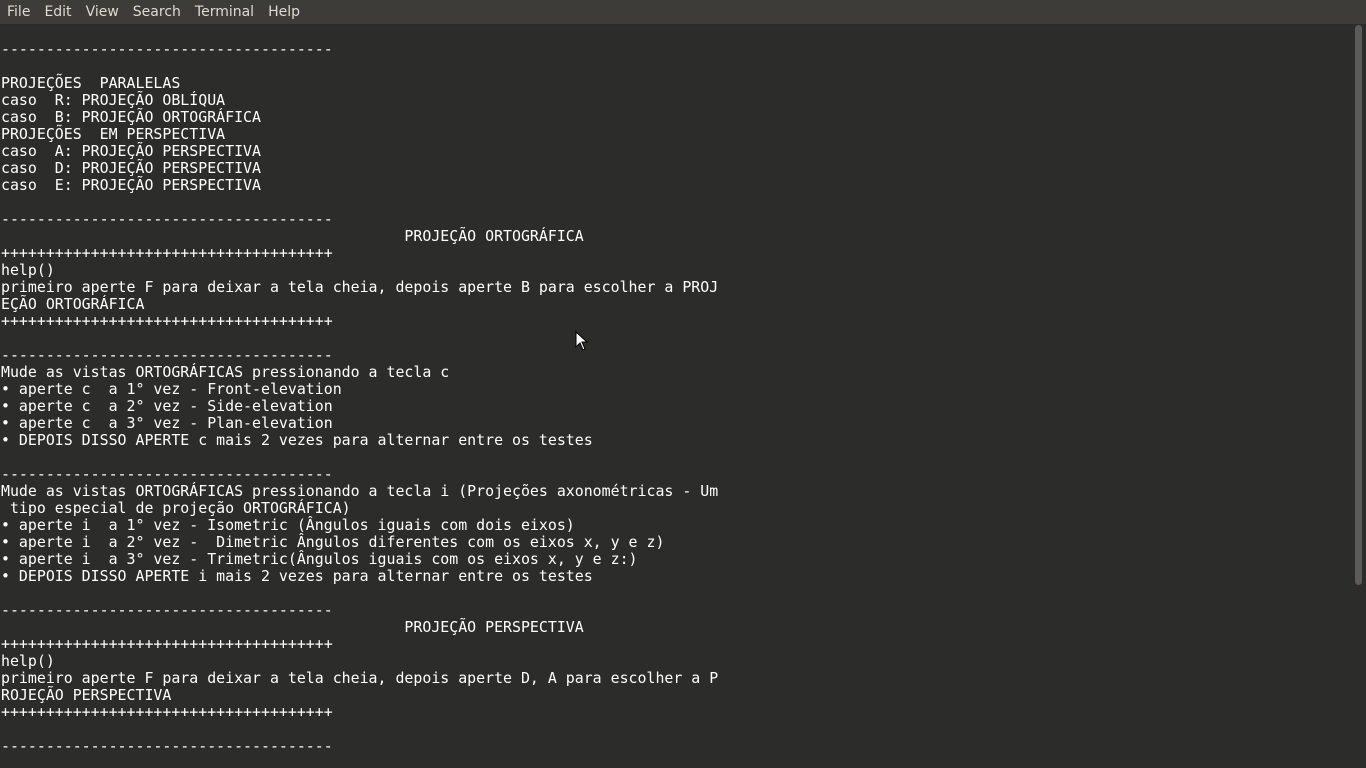 This screenshot has height=768, width=1366. I want to click on terminal-line: • aperte c a 1° vez - Front-elevation, so click(171, 389).